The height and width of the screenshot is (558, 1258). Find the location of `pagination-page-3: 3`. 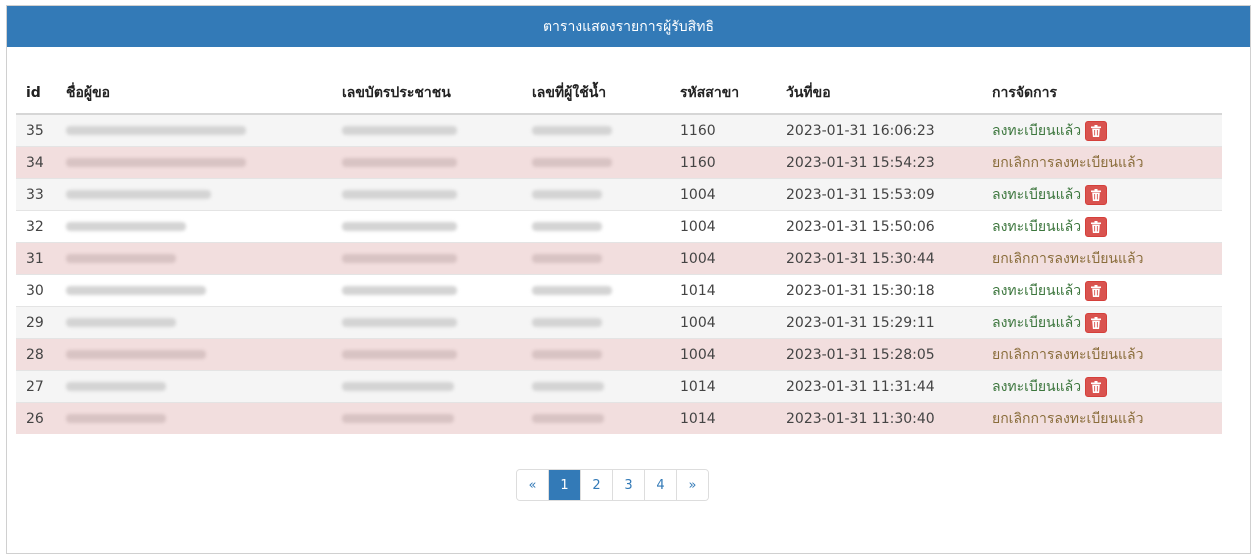

pagination-page-3: 3 is located at coordinates (628, 485).